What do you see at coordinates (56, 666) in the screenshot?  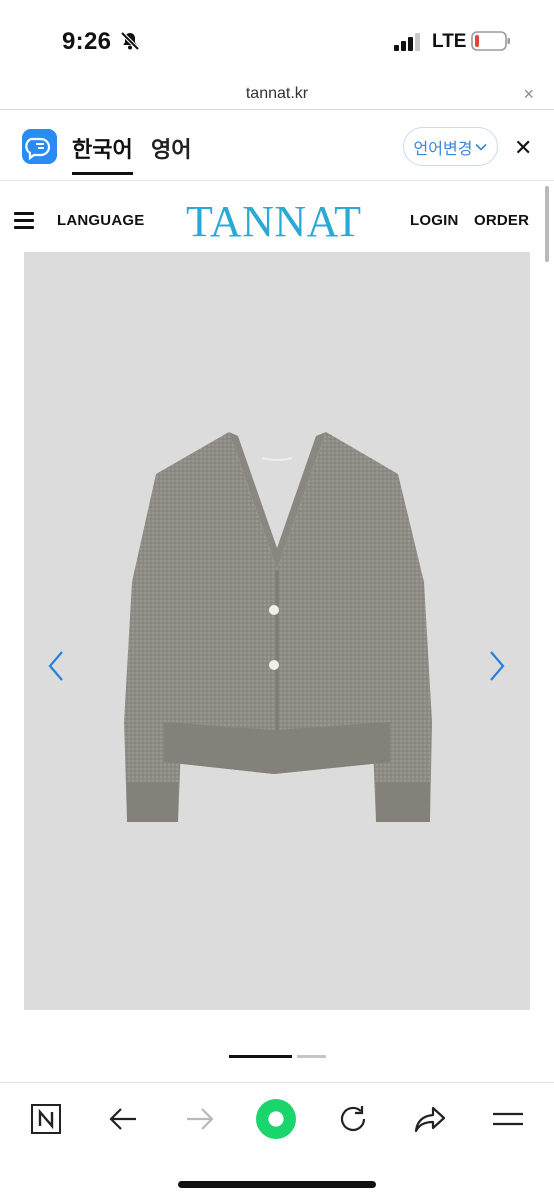 I see `chevron-left-icon` at bounding box center [56, 666].